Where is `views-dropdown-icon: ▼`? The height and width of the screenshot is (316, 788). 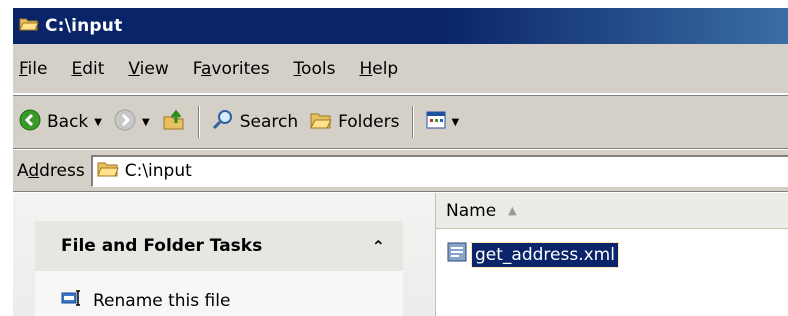
views-dropdown-icon: ▼ is located at coordinates (456, 122).